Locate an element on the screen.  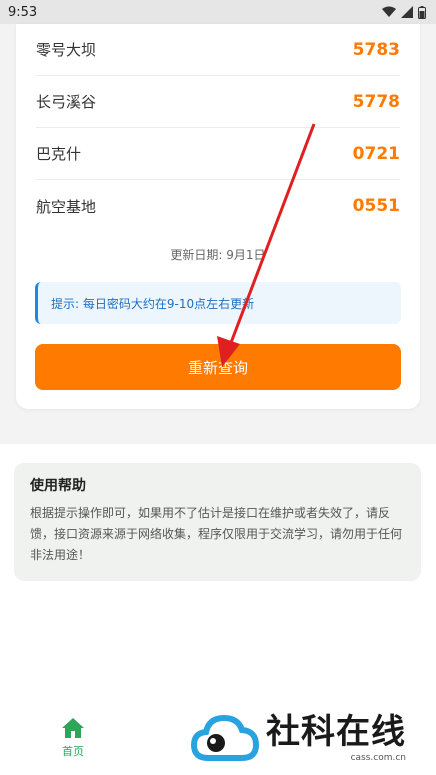
tip-box: 提示: 每日密码大约在9-10点左右更新 is located at coordinates (218, 303).